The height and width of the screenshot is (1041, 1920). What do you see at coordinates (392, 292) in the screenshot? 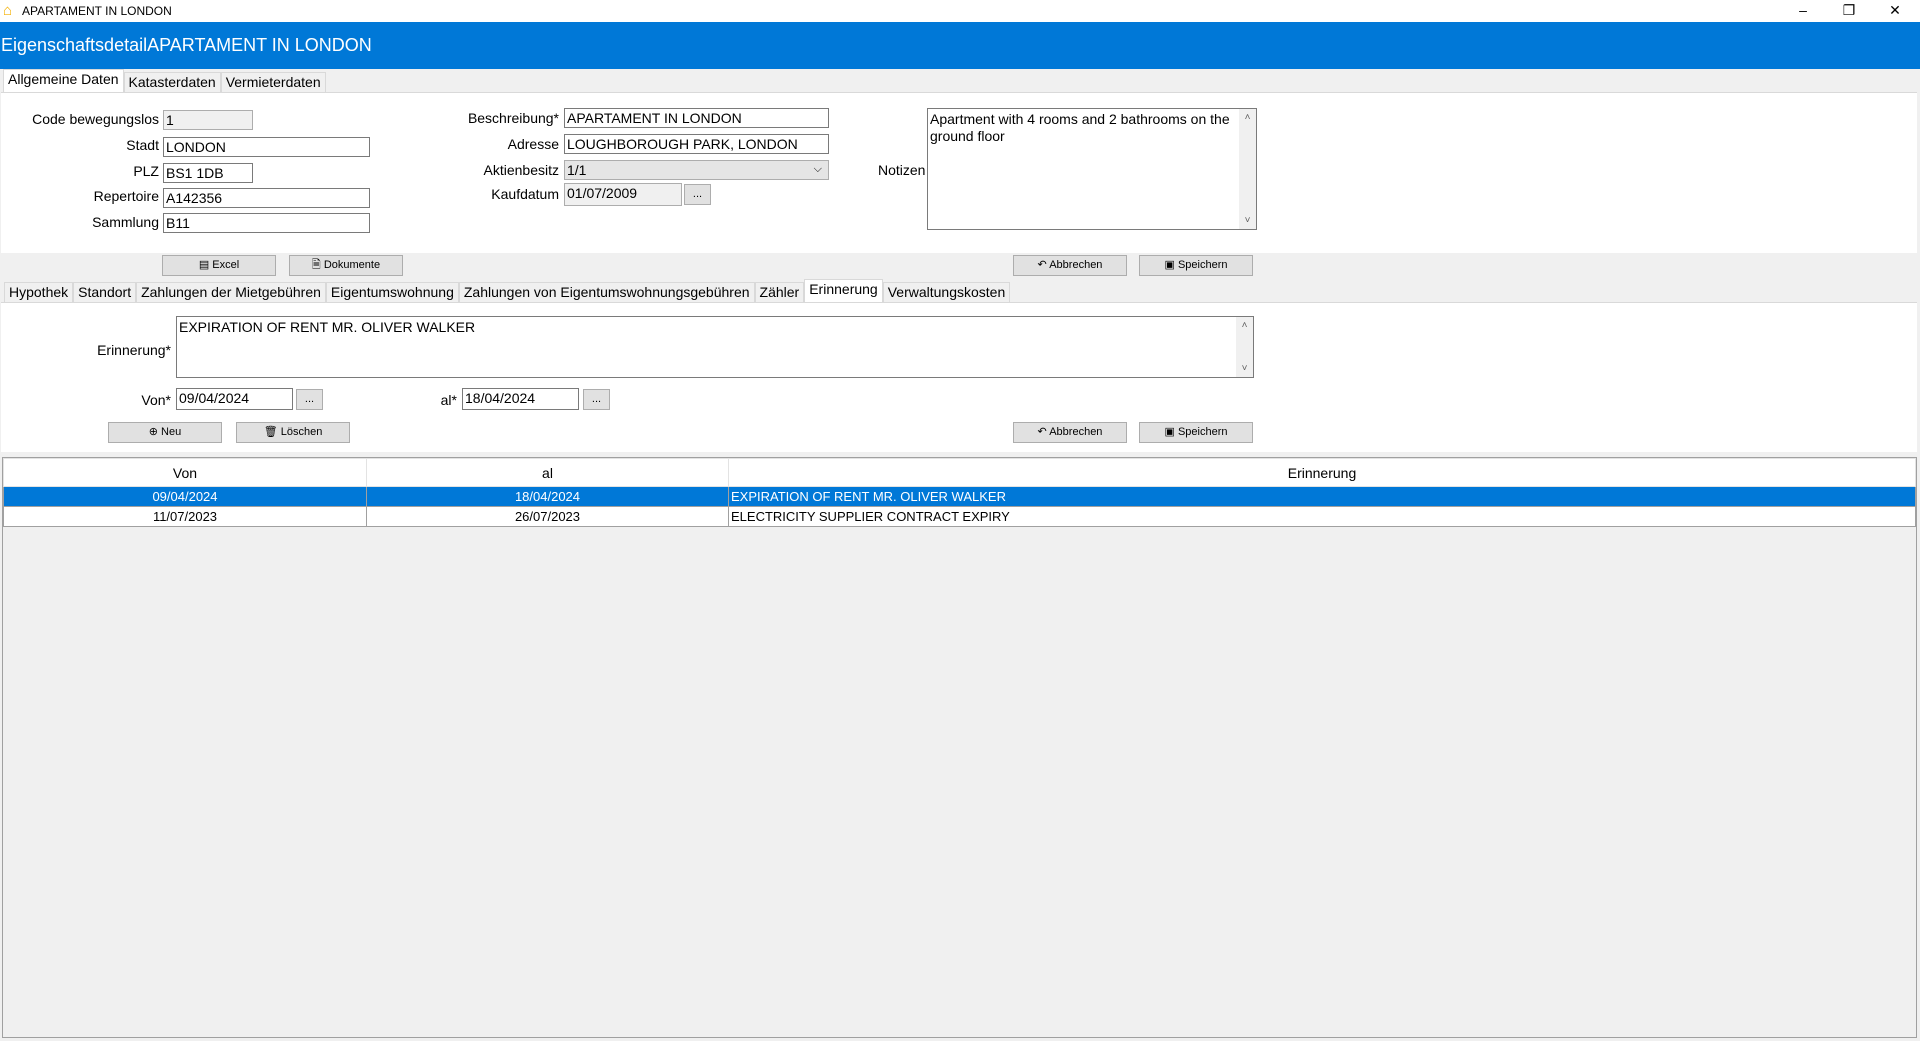
I see `tab-eigentumswohnung: Eigentumswohnung` at bounding box center [392, 292].